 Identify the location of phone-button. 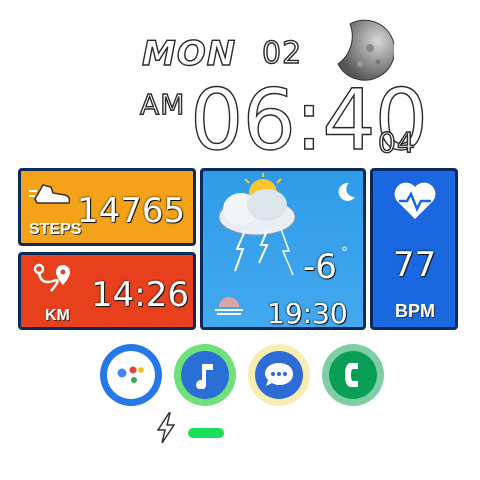
(353, 375).